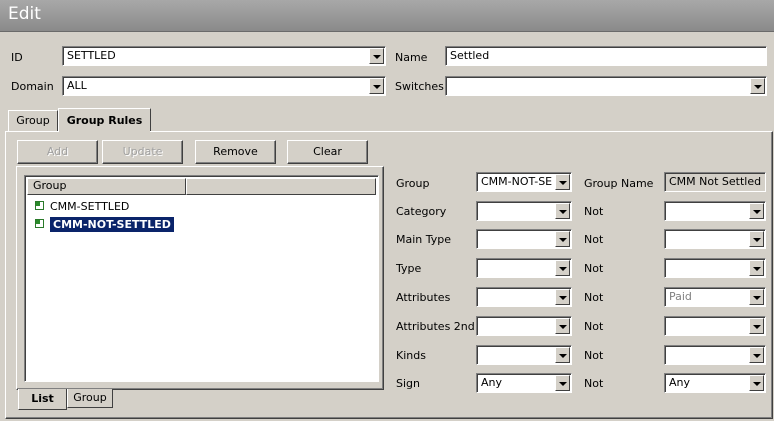  Describe the element at coordinates (594, 355) in the screenshot. I see `kinds-not-label: Not` at that location.